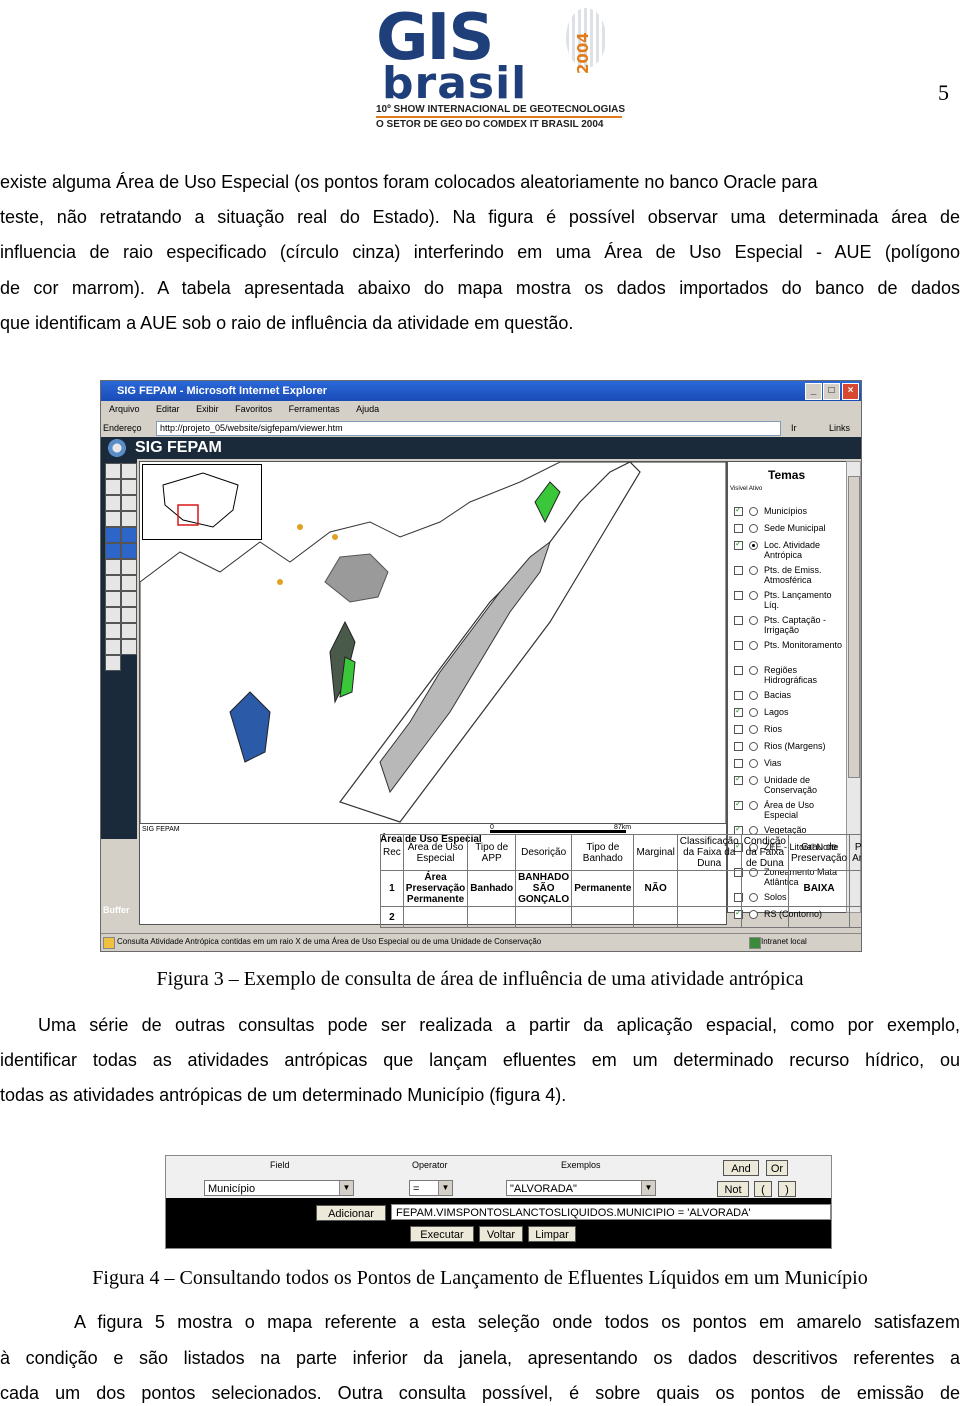 The image size is (960, 1406). I want to click on and-button: And, so click(741, 1168).